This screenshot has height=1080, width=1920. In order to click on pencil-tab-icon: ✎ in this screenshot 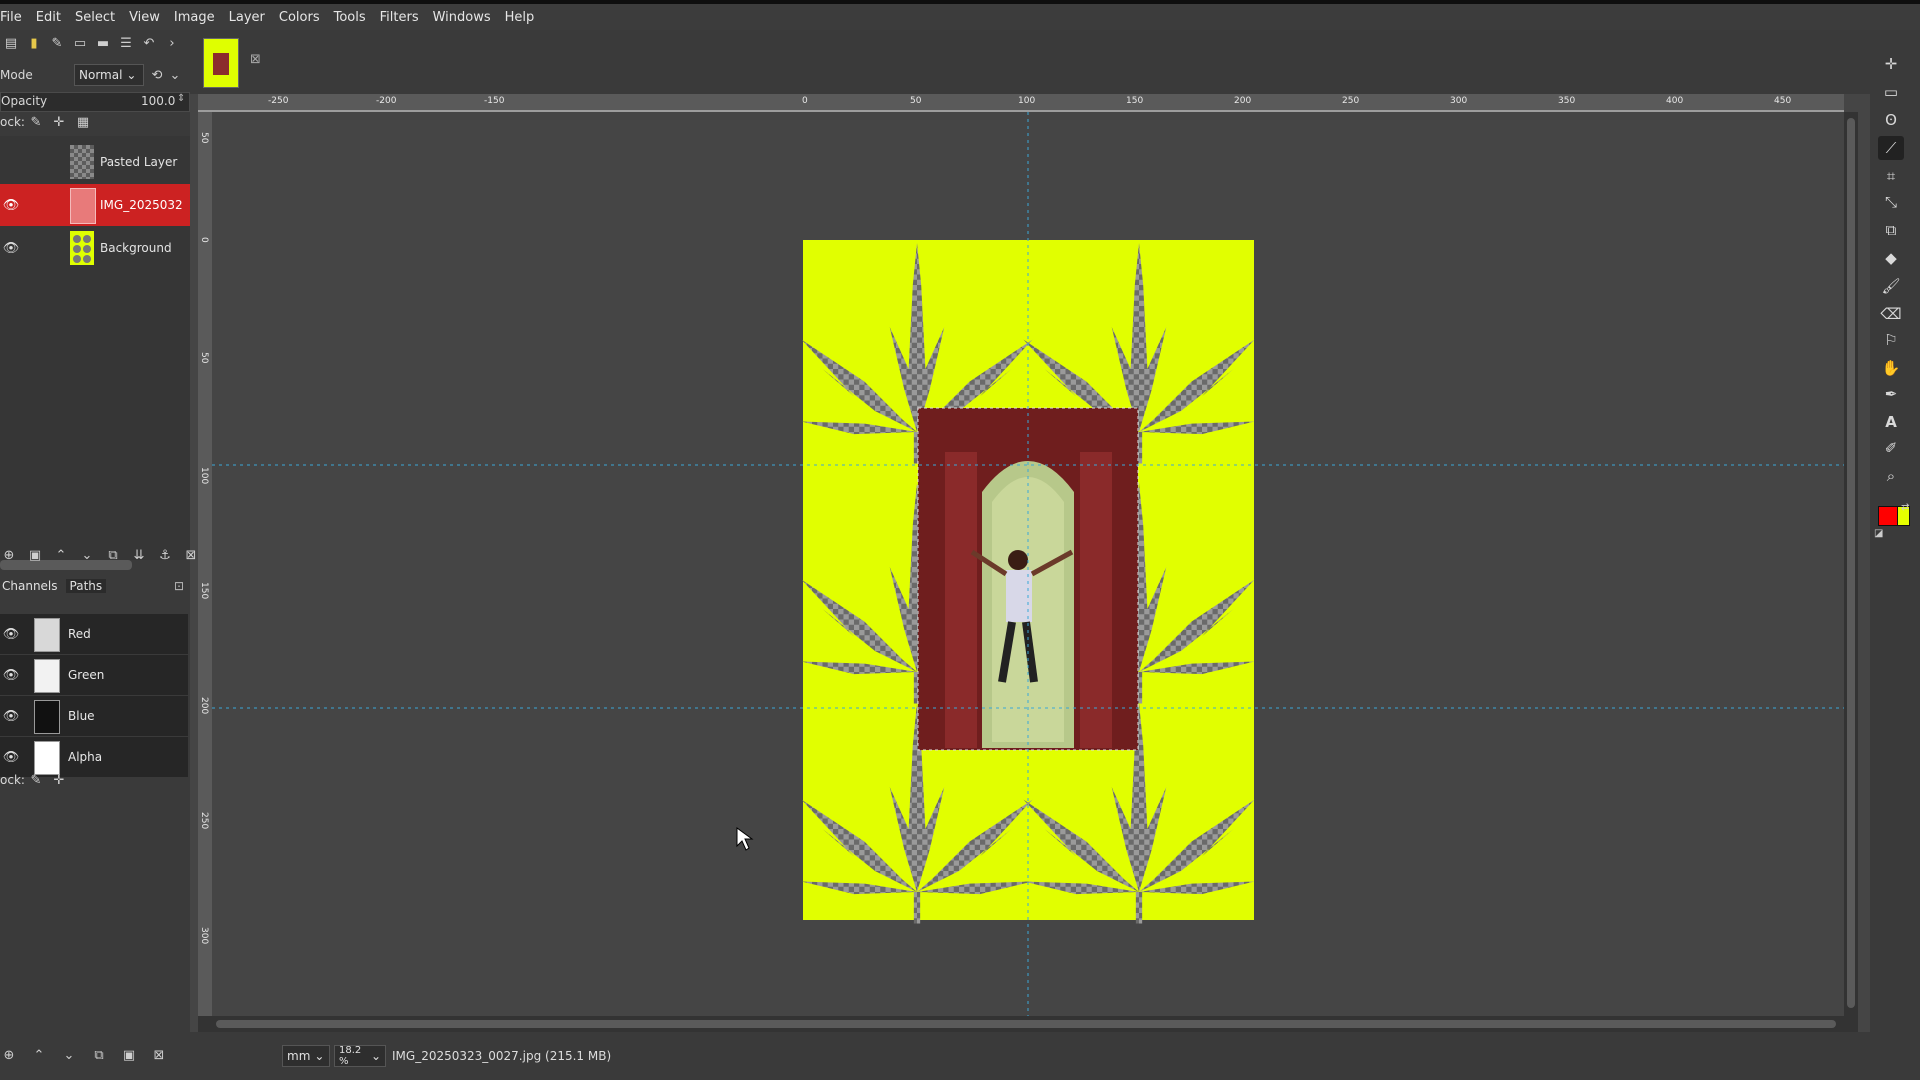, I will do `click(57, 43)`.